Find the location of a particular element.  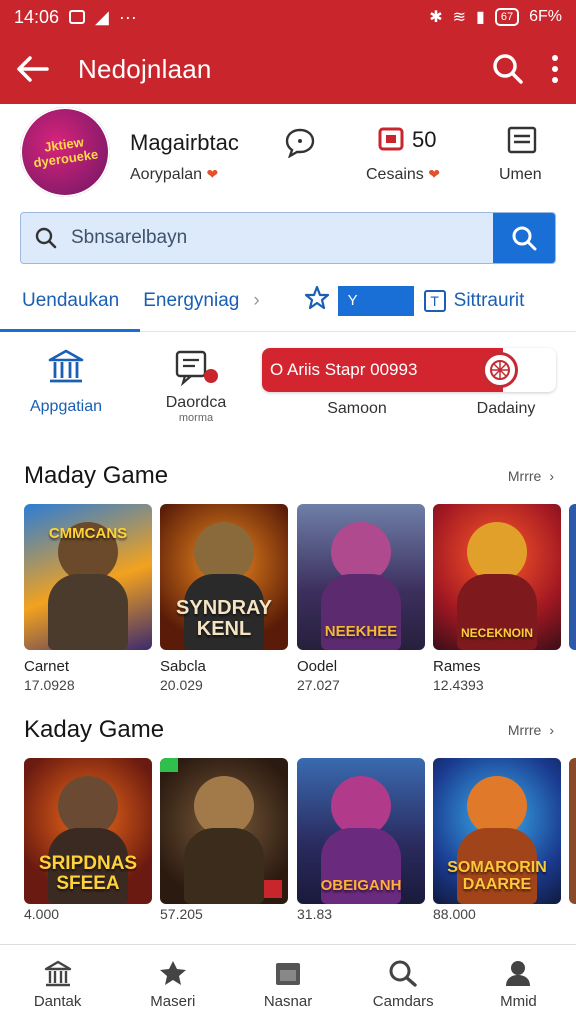

game-card: SYNDRAY KENL Sabcla 20.029 is located at coordinates (224, 598).